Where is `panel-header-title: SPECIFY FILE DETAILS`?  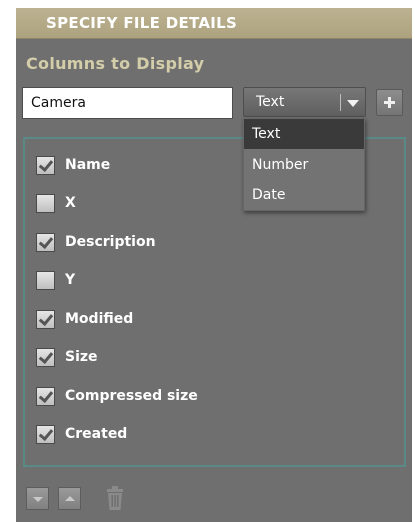
panel-header-title: SPECIFY FILE DETAILS is located at coordinates (142, 23).